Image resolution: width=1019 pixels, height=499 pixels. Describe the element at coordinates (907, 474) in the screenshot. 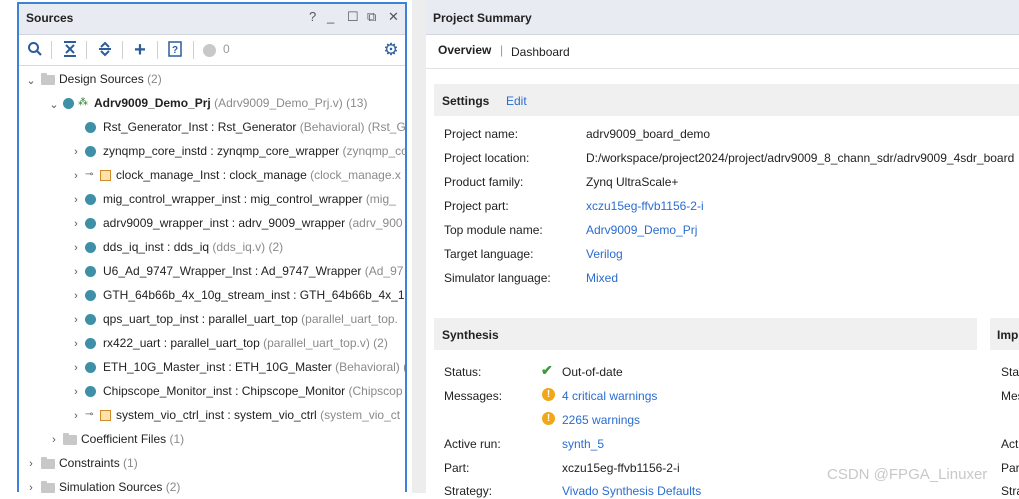

I see `watermark: CSDN @FPGA_Linuxer` at that location.